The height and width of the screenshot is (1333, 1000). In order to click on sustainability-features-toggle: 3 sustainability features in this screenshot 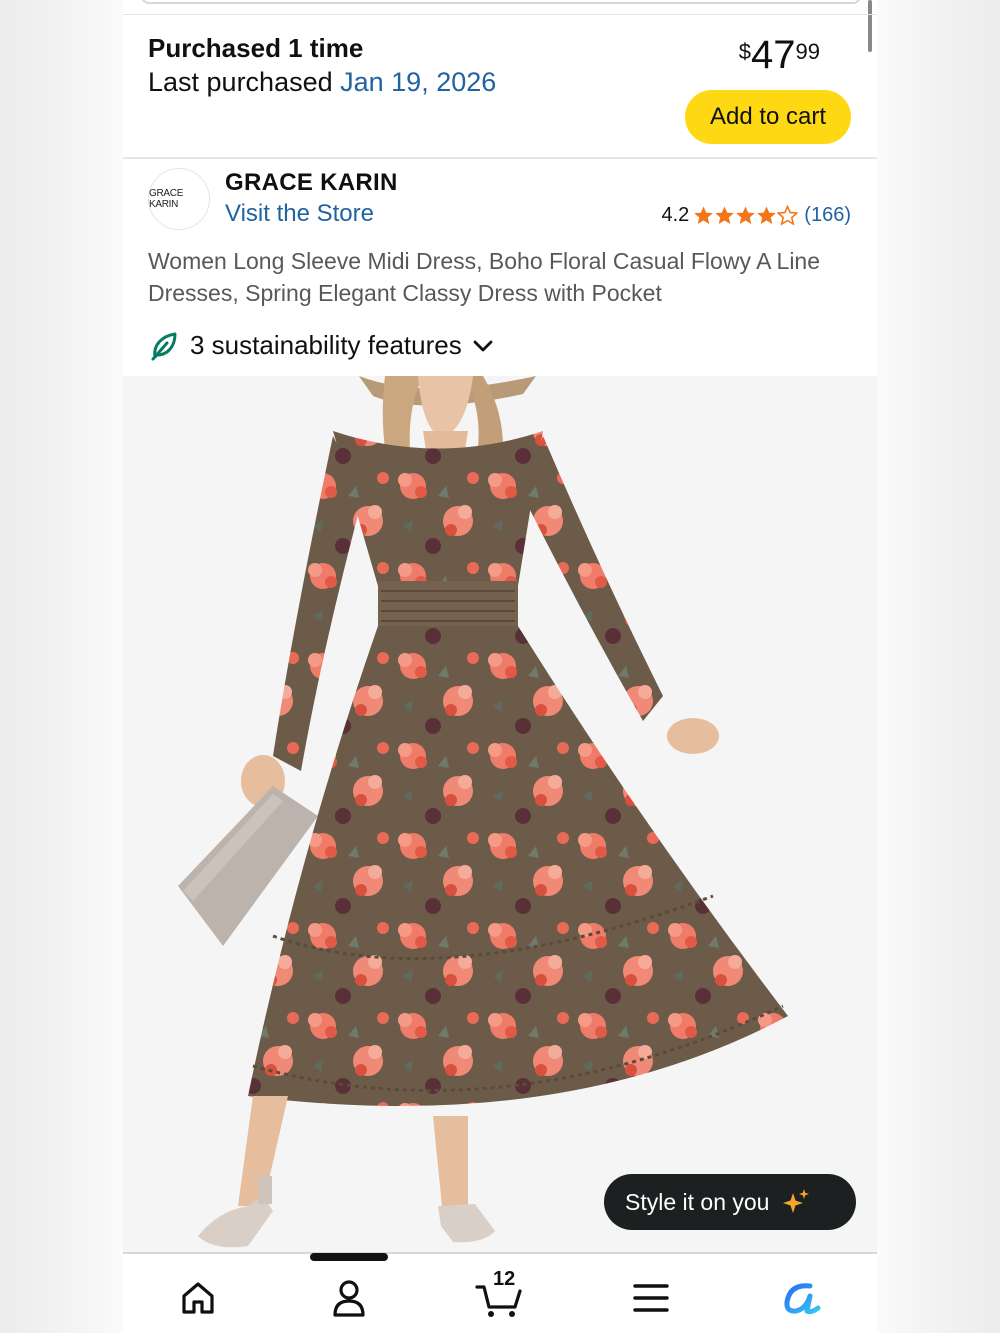, I will do `click(322, 345)`.